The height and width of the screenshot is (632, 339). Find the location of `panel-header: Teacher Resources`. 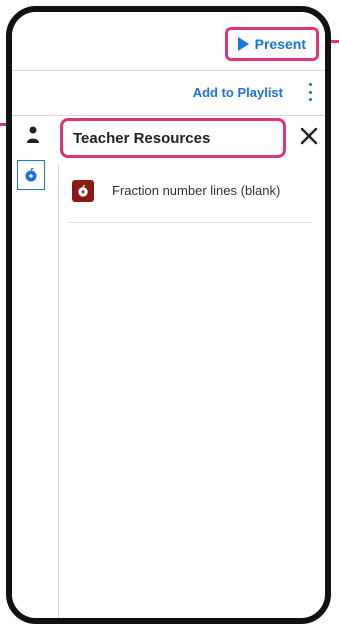

panel-header: Teacher Resources is located at coordinates (191, 140).